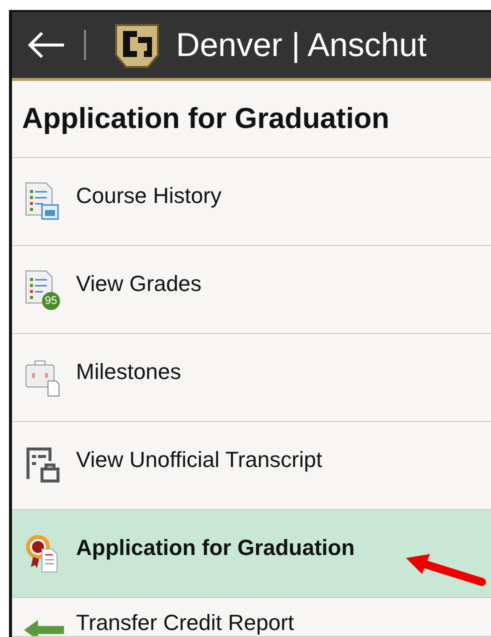 The width and height of the screenshot is (491, 637). What do you see at coordinates (251, 202) in the screenshot?
I see `menu-item: Course History` at bounding box center [251, 202].